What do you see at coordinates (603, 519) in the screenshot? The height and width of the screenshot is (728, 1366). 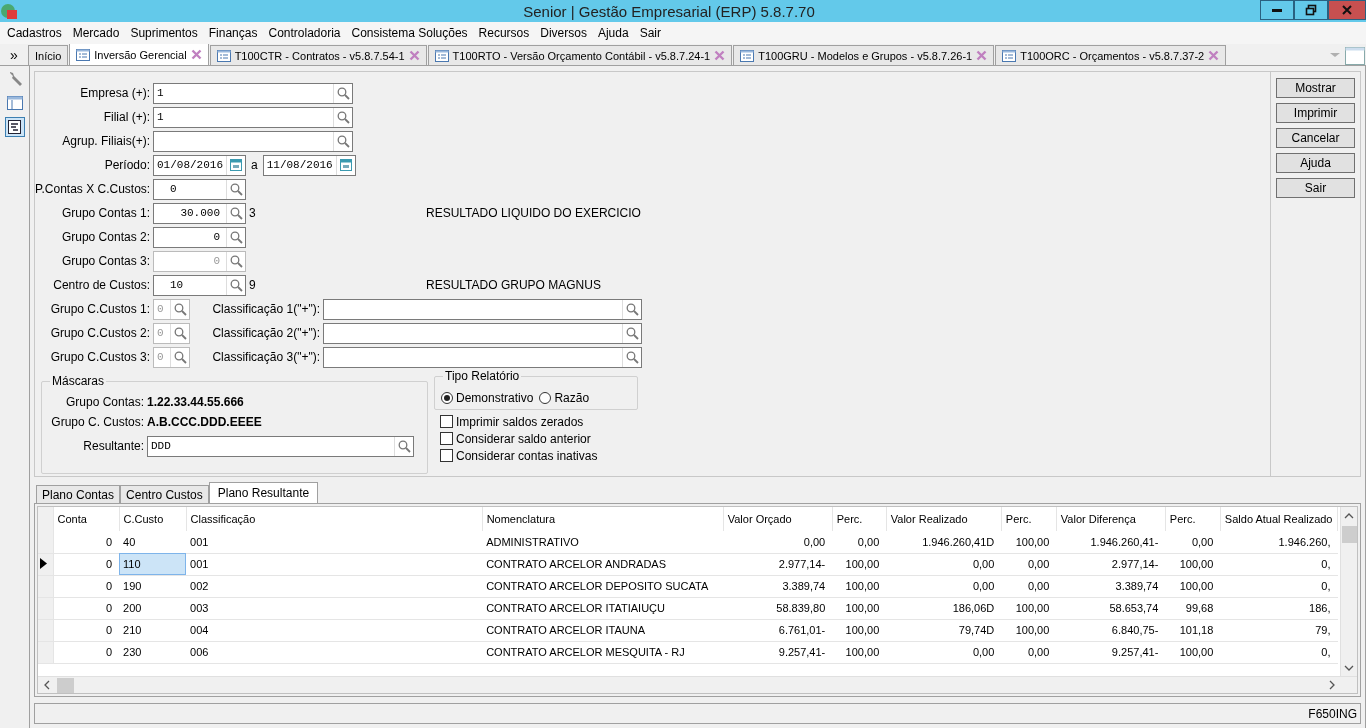 I see `column-header: Nomenclatura` at bounding box center [603, 519].